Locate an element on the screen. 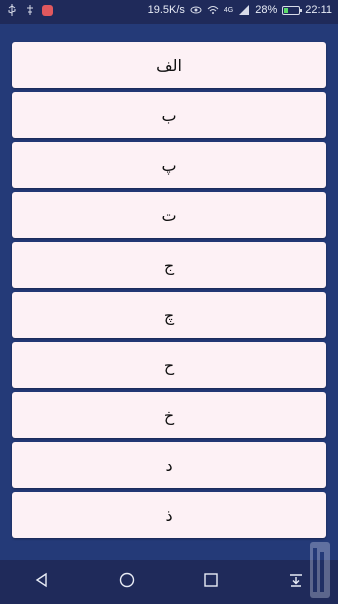 This screenshot has height=604, width=338. status-bar: 19.5K/s 4G 28% 22:11 is located at coordinates (169, 12).